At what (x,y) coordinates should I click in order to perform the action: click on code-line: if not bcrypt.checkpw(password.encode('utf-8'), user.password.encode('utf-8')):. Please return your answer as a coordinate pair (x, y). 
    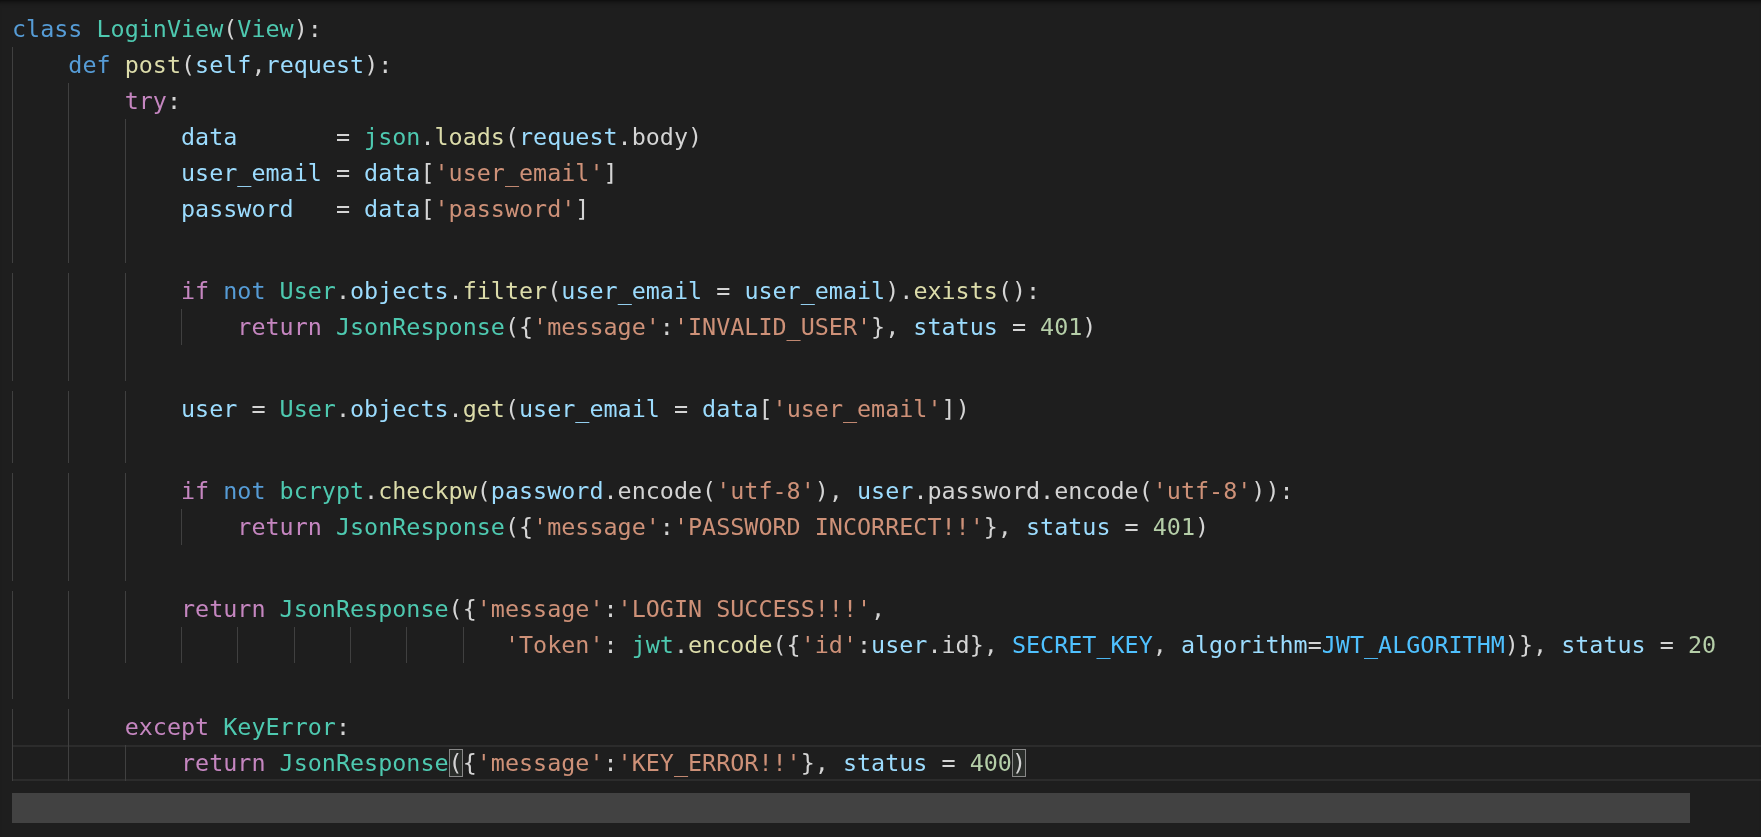
    Looking at the image, I should click on (737, 491).